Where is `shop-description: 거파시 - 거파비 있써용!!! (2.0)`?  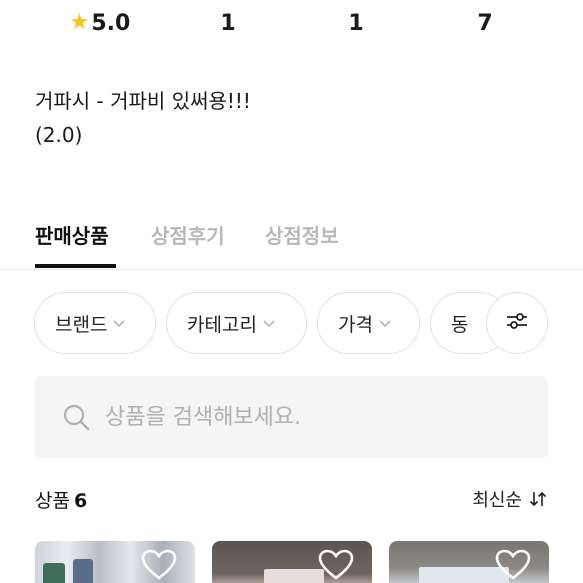
shop-description: 거파시 - 거파비 있써용!!! (2.0) is located at coordinates (143, 118).